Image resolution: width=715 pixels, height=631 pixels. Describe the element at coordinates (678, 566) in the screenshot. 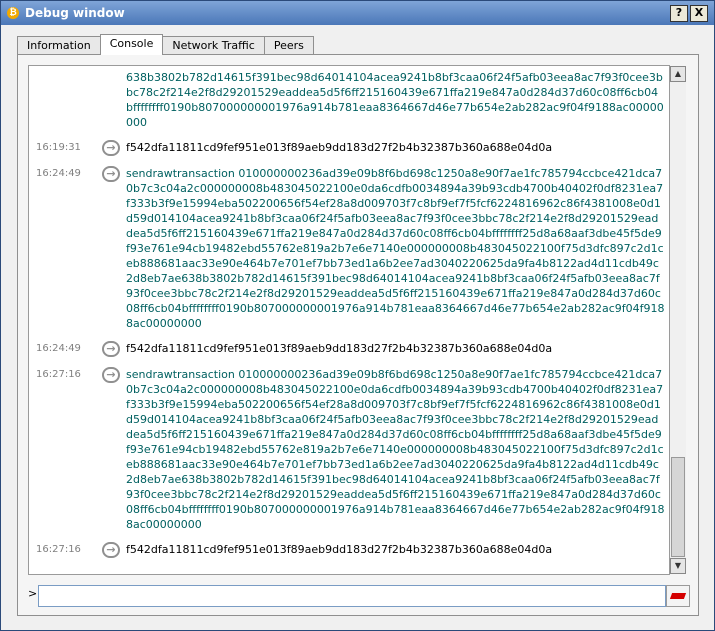

I see `scroll-down-button: ▼` at that location.